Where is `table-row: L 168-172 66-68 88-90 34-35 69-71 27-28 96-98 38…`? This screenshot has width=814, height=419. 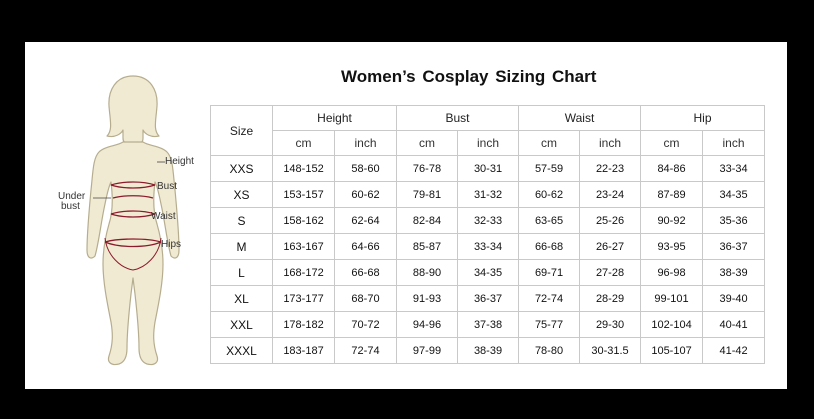
table-row: L 168-172 66-68 88-90 34-35 69-71 27-28 96-98 38… is located at coordinates (488, 272).